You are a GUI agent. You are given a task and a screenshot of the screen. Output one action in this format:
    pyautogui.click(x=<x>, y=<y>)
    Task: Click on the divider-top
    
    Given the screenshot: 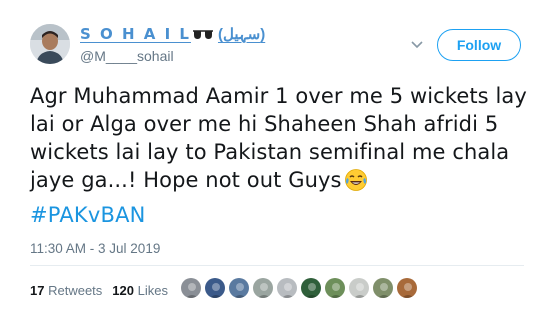 What is the action you would take?
    pyautogui.click(x=277, y=265)
    